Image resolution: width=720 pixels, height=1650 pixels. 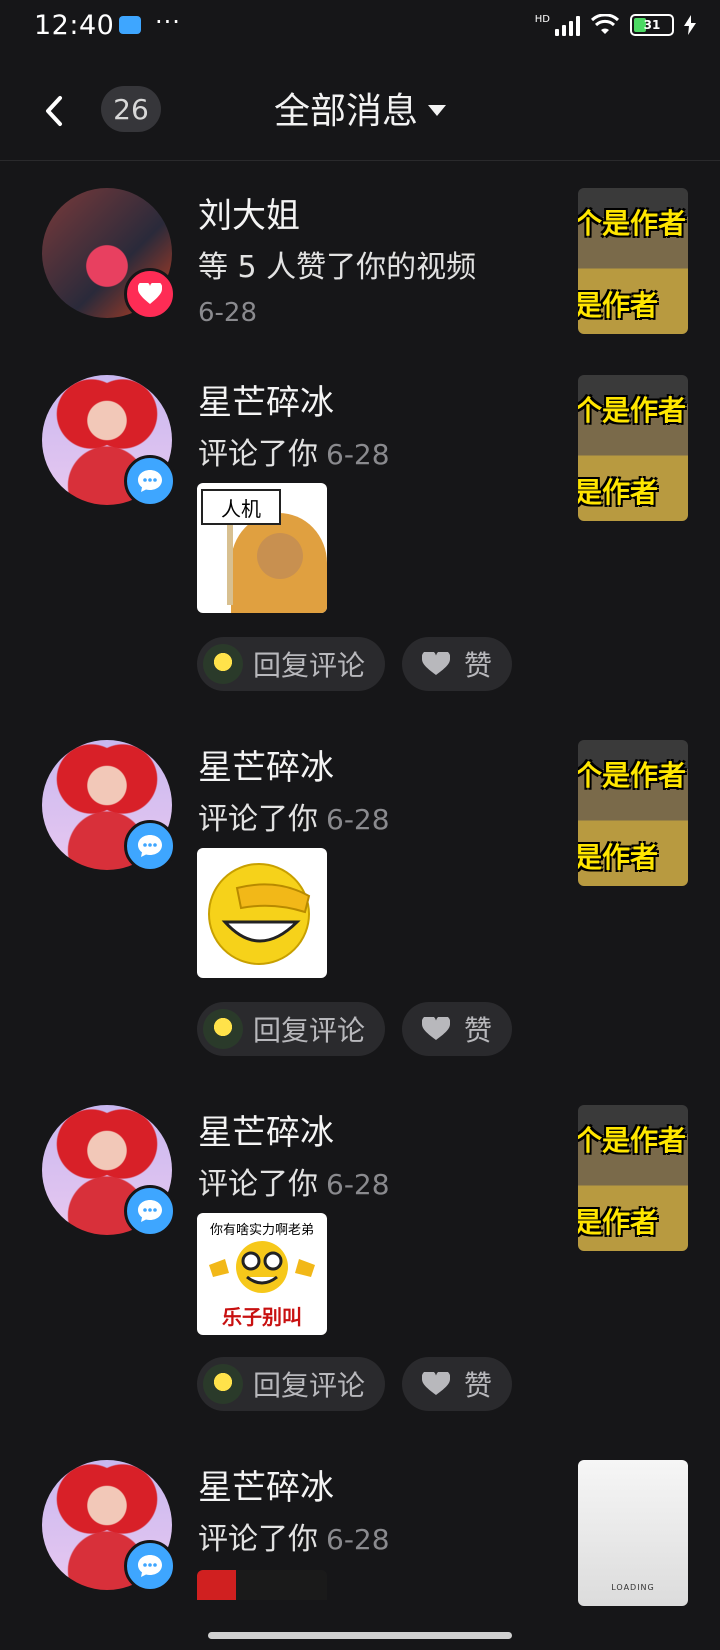 What do you see at coordinates (633, 1533) in the screenshot?
I see `video-thumbnail: LOADING` at bounding box center [633, 1533].